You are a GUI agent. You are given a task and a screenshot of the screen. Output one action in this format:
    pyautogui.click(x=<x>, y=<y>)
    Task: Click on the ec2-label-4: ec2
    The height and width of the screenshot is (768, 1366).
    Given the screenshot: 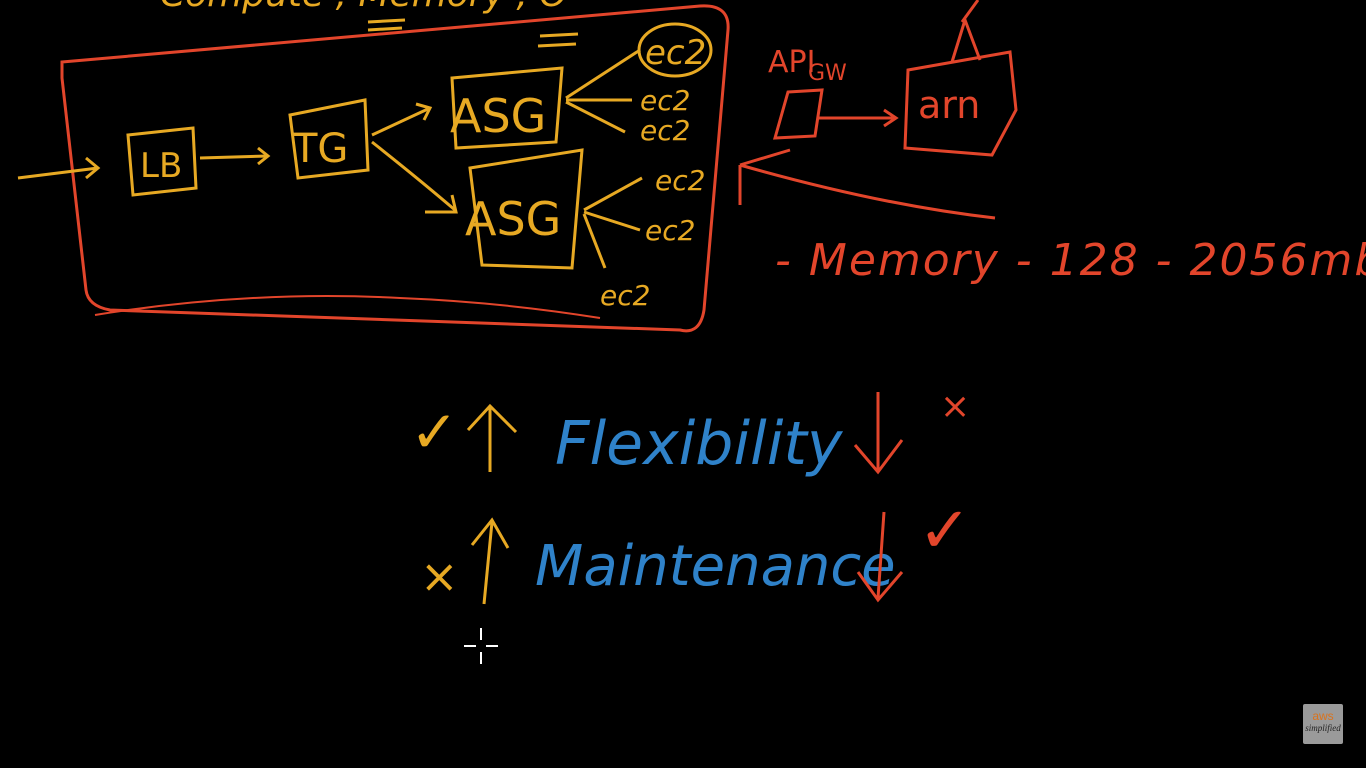 What is the action you would take?
    pyautogui.click(x=680, y=180)
    